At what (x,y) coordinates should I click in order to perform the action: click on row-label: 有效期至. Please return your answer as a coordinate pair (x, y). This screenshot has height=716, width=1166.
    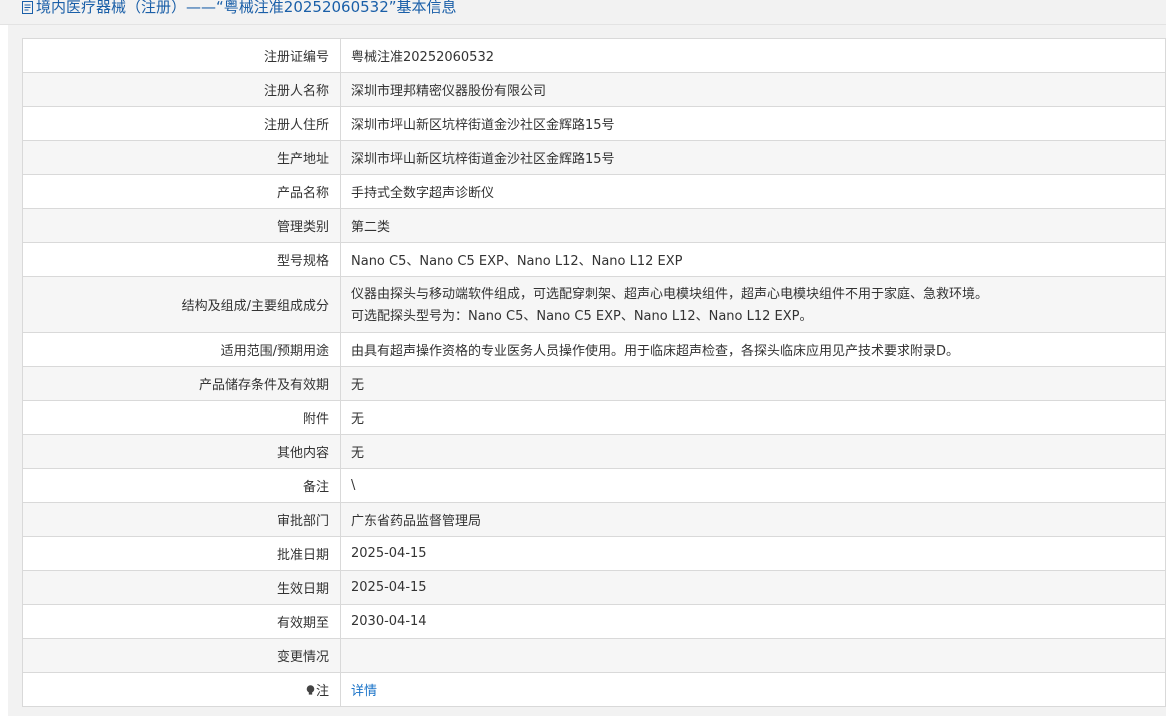
    Looking at the image, I should click on (181, 621).